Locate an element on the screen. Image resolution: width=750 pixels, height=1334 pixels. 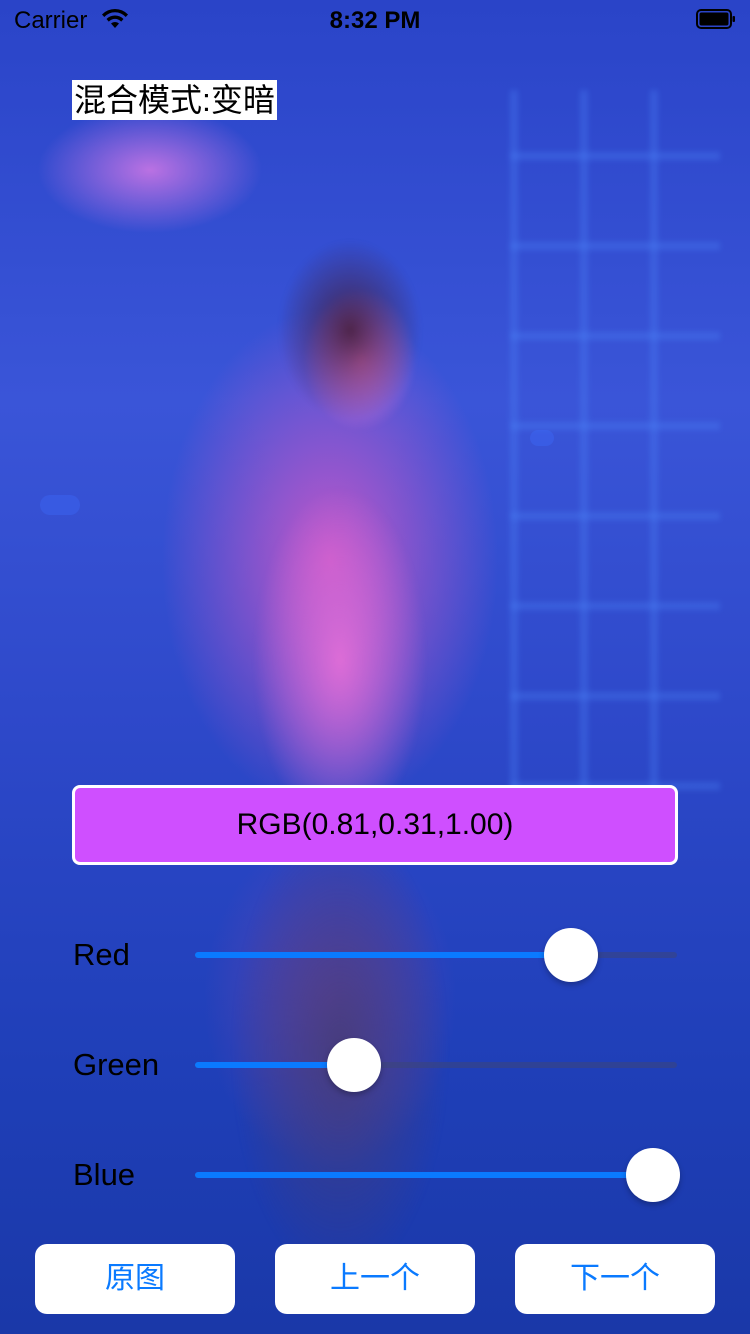
red-slider is located at coordinates (436, 955).